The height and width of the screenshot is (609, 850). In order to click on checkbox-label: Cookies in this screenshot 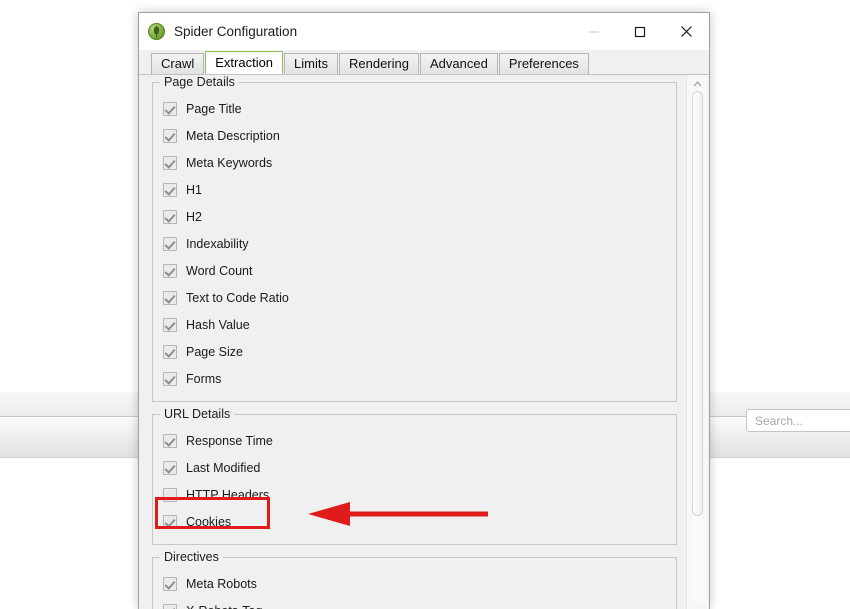, I will do `click(209, 521)`.